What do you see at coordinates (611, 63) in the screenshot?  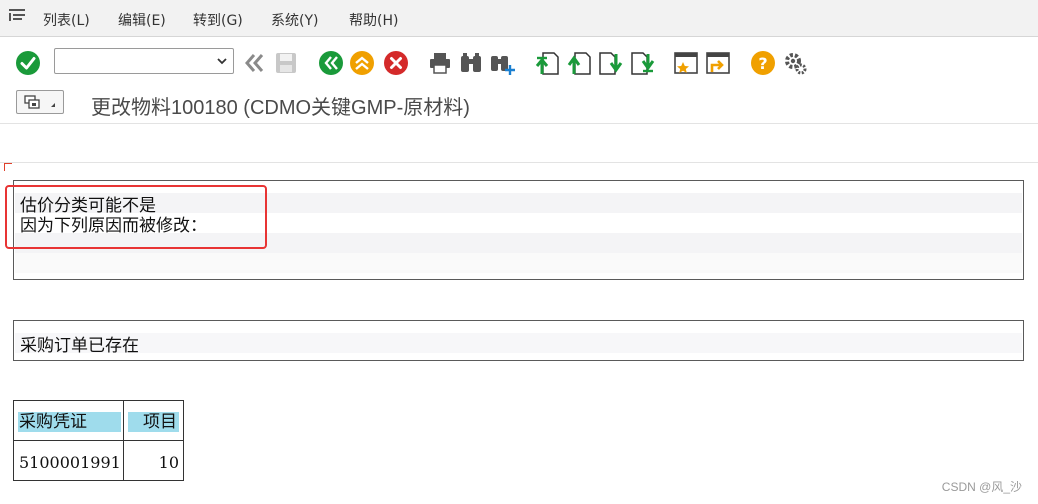 I see `next-page-icon` at bounding box center [611, 63].